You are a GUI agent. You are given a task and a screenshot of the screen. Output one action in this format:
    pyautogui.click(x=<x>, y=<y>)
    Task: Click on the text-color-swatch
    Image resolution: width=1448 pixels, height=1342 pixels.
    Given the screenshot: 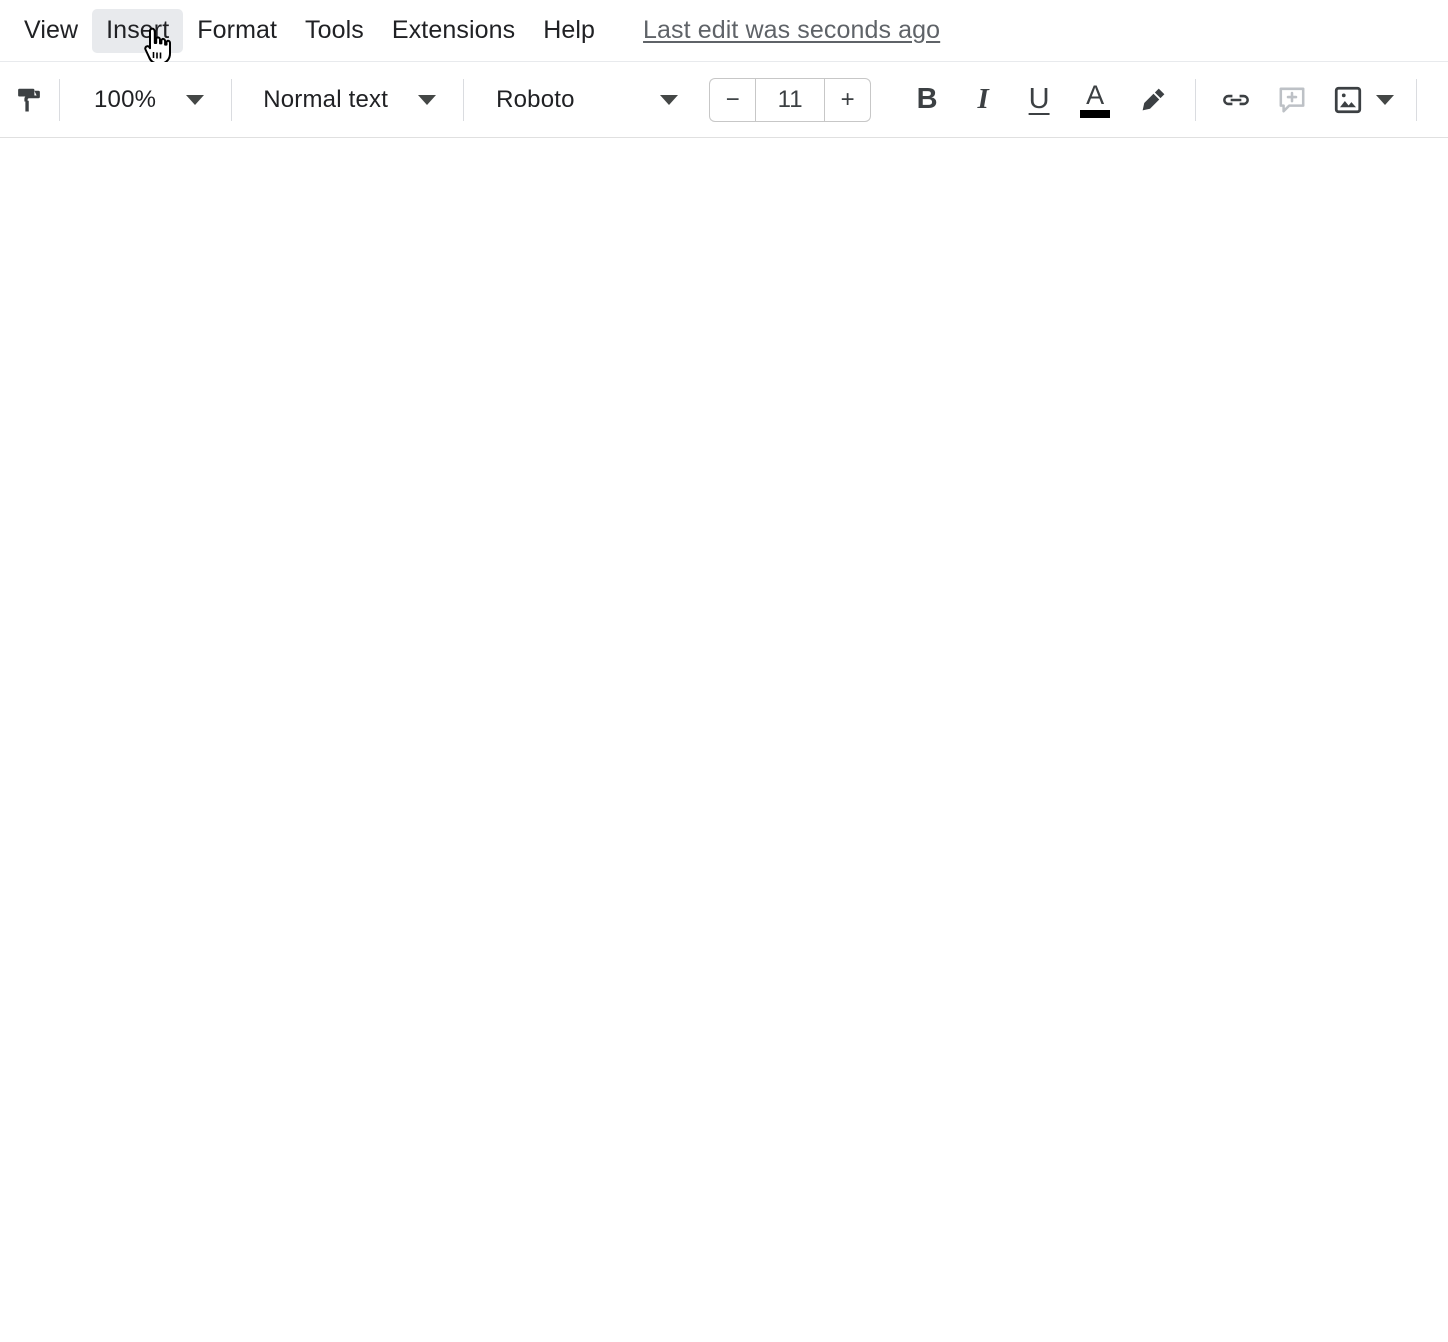 What is the action you would take?
    pyautogui.click(x=1095, y=113)
    